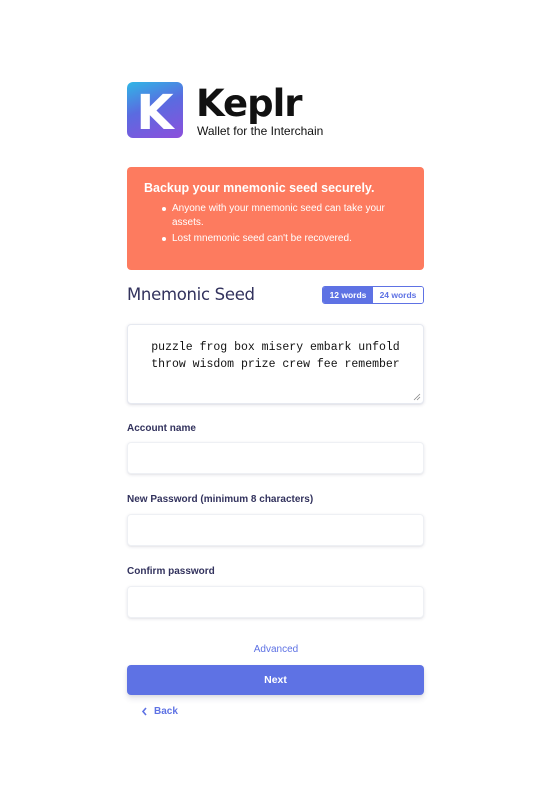  I want to click on password-input, so click(275, 530).